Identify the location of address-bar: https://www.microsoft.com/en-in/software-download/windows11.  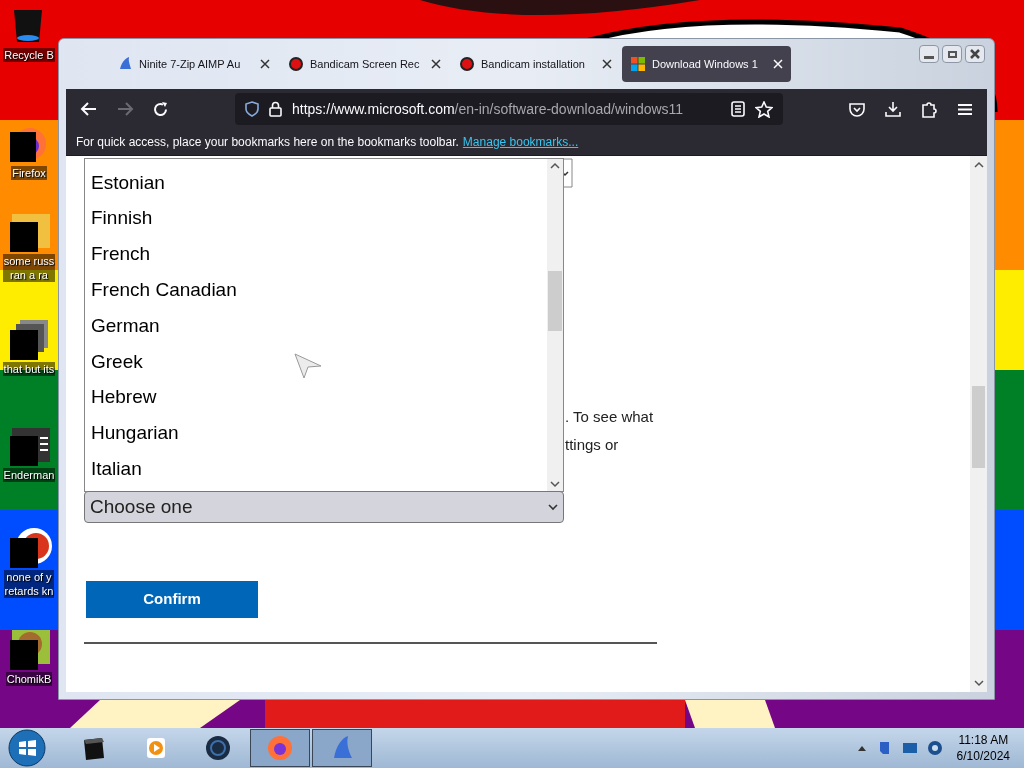
(509, 109).